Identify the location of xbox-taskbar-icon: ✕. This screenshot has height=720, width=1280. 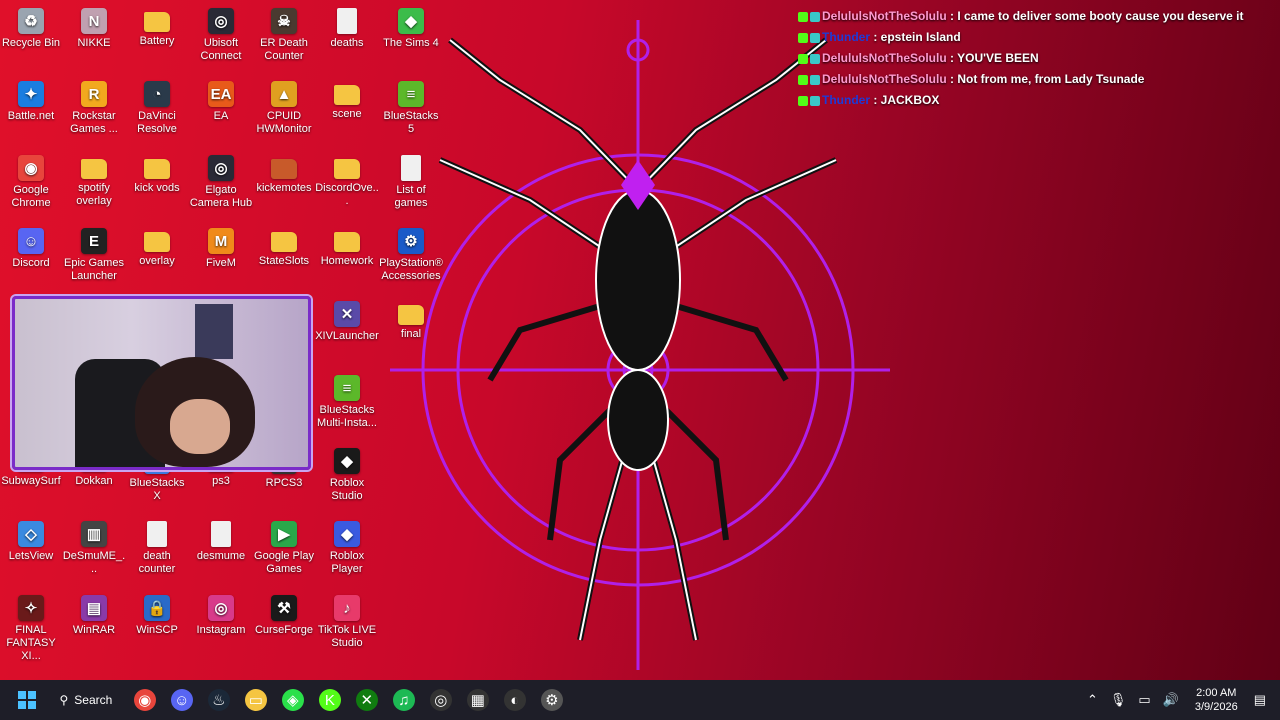
(366, 700).